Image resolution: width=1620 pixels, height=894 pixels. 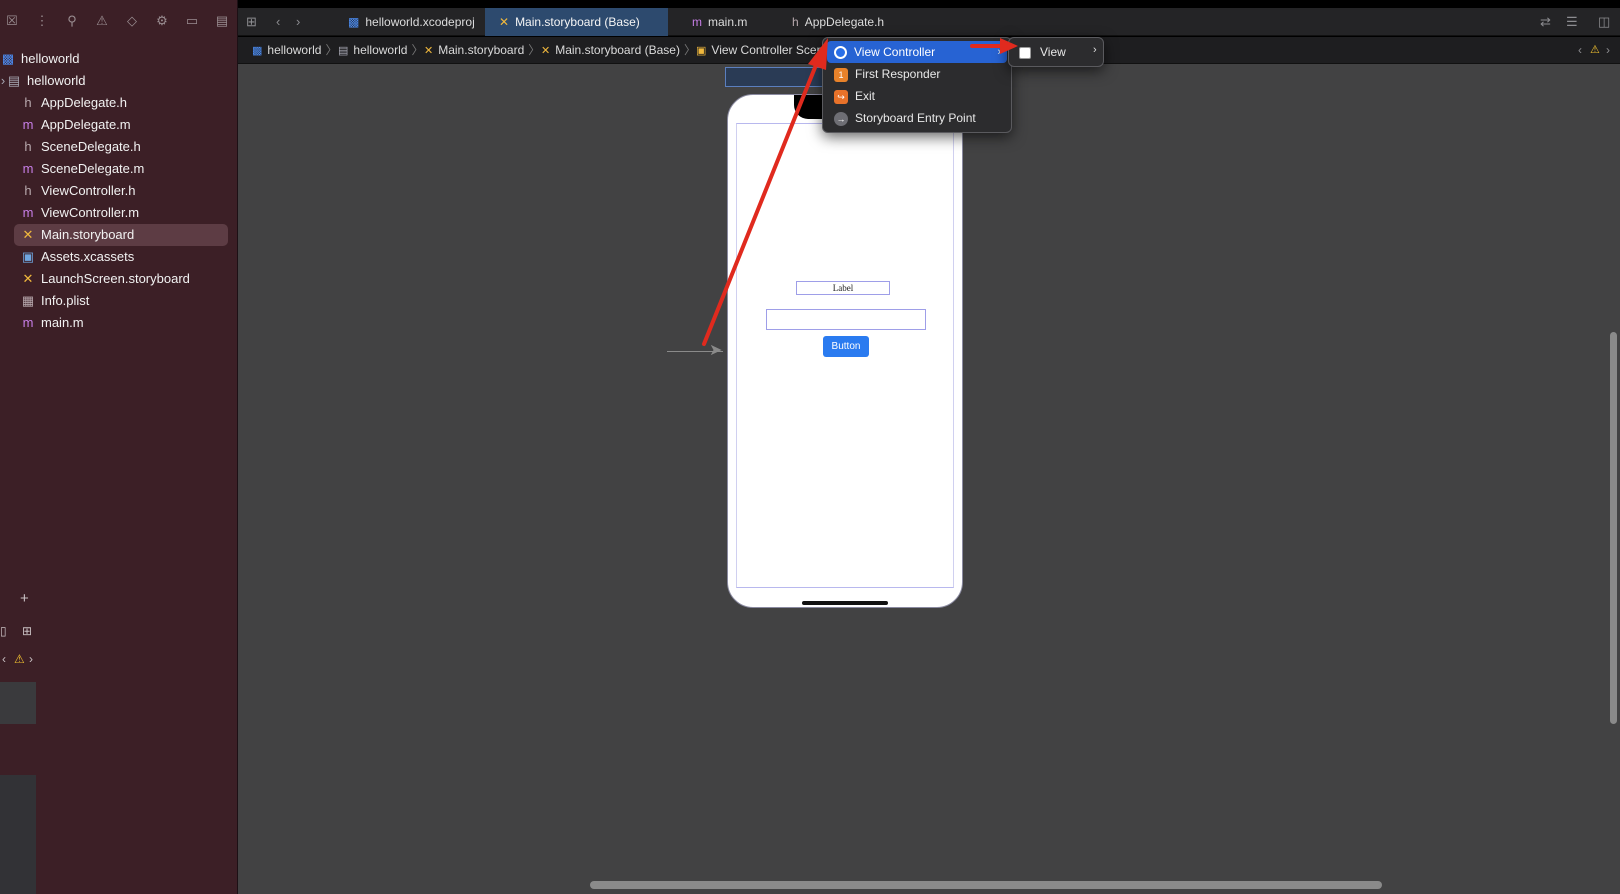 What do you see at coordinates (18, 834) in the screenshot?
I see `inspector-panel-body` at bounding box center [18, 834].